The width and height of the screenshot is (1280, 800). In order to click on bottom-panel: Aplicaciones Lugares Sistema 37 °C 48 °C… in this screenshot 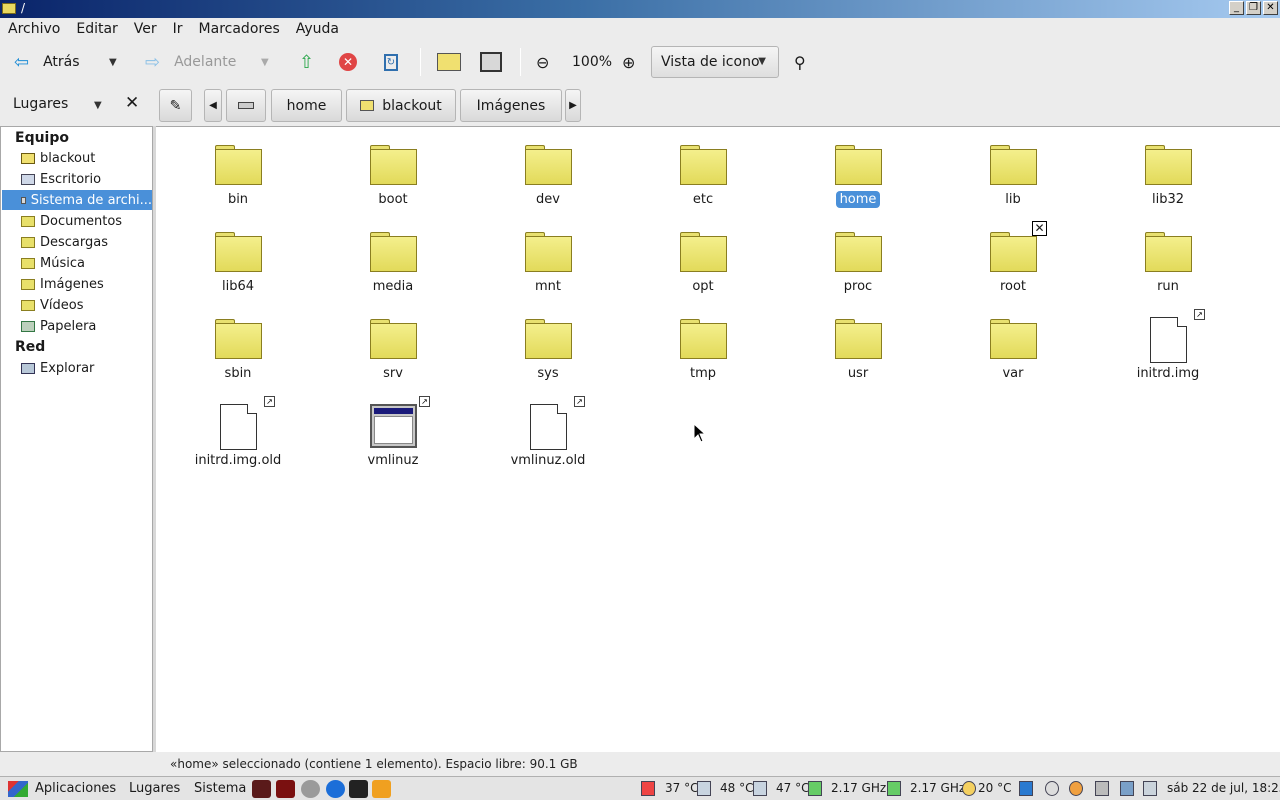, I will do `click(640, 788)`.